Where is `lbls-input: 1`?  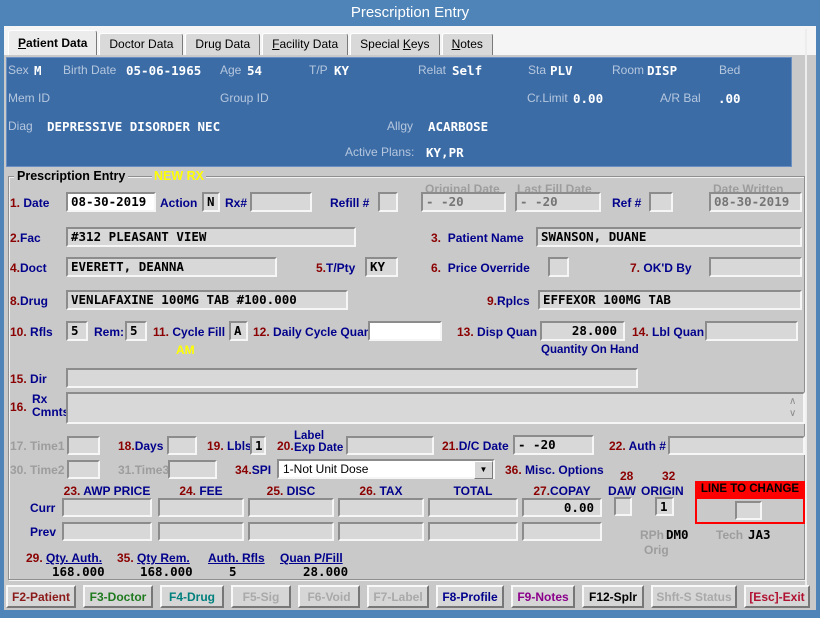
lbls-input: 1 is located at coordinates (258, 445).